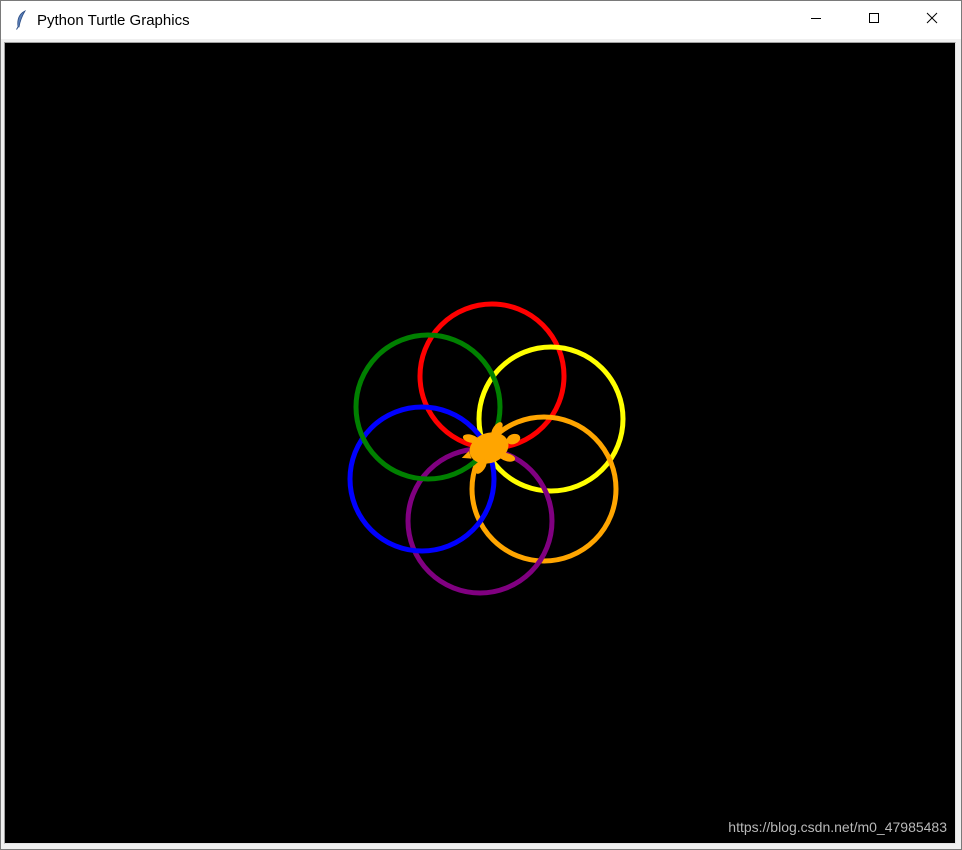  I want to click on maximize-button, so click(874, 20).